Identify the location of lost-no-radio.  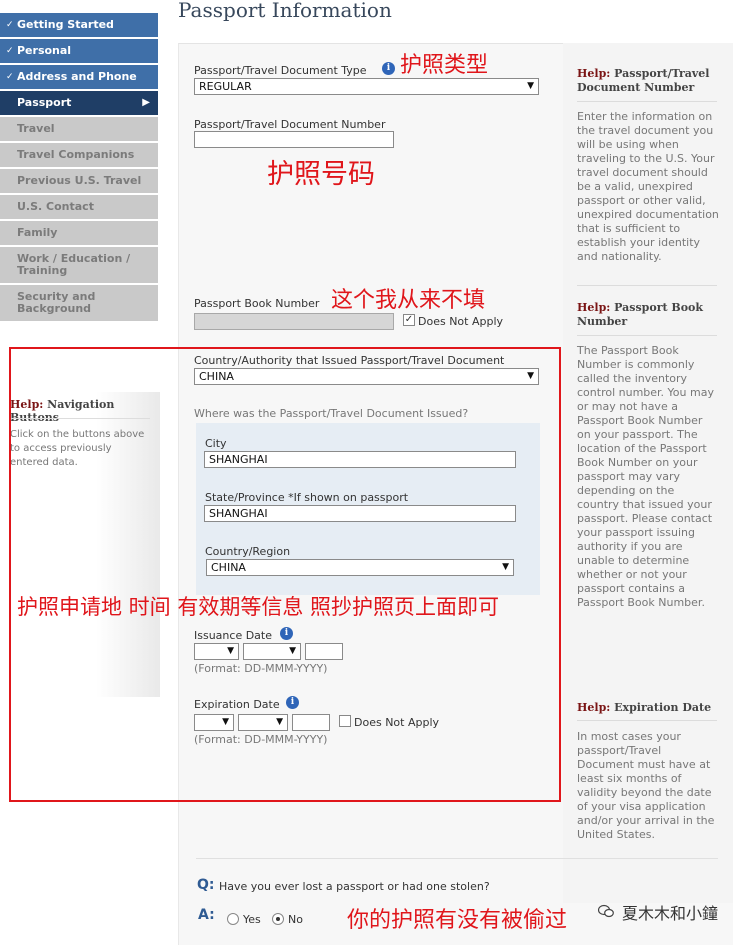
(278, 919).